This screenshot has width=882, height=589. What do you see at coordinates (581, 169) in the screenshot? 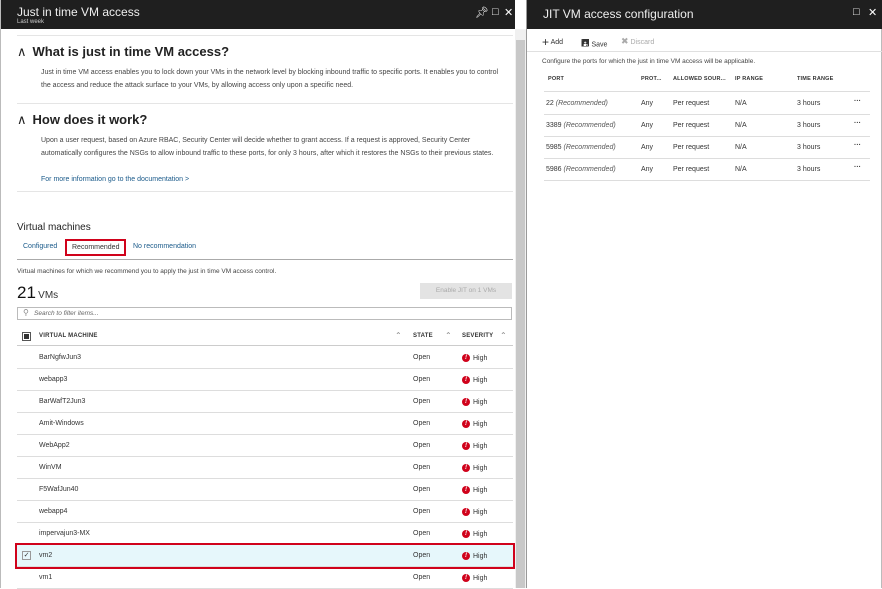
I see `port-cell: 5986 (Recommended)` at bounding box center [581, 169].